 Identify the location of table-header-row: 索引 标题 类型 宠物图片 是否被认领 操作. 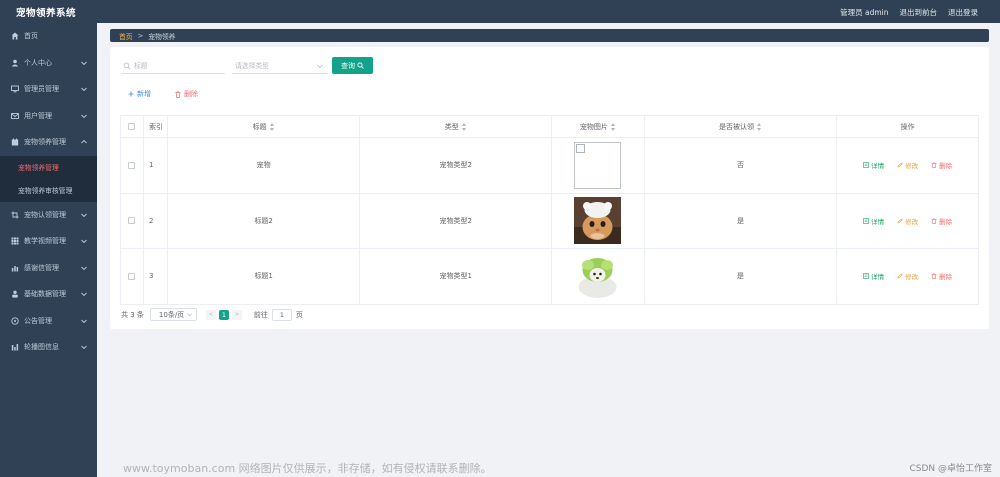
(549, 127).